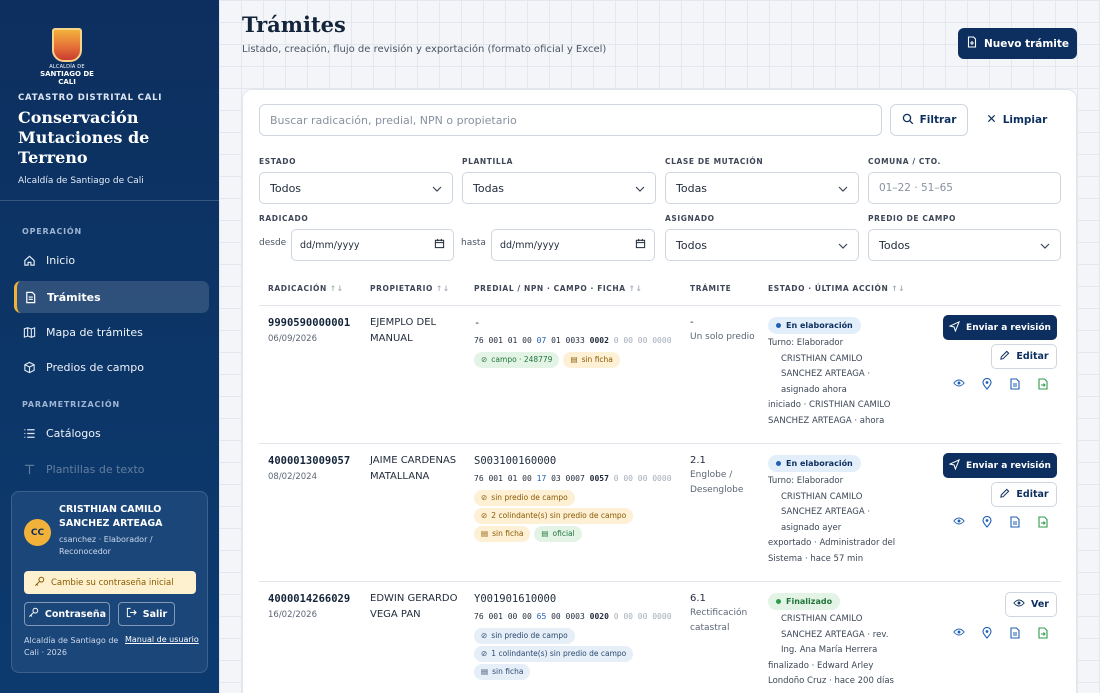 This screenshot has height=693, width=1100. Describe the element at coordinates (67, 45) in the screenshot. I see `cali-crest-icon` at that location.